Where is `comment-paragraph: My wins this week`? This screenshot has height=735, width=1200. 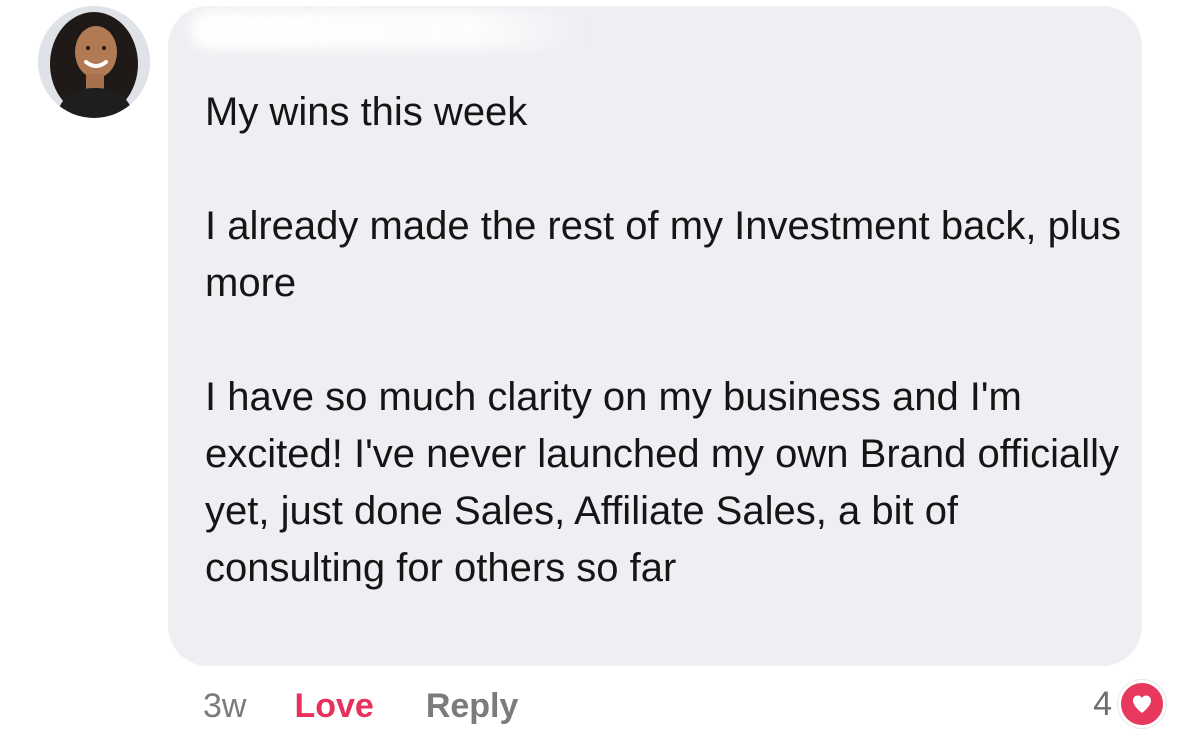
comment-paragraph: My wins this week is located at coordinates (366, 112).